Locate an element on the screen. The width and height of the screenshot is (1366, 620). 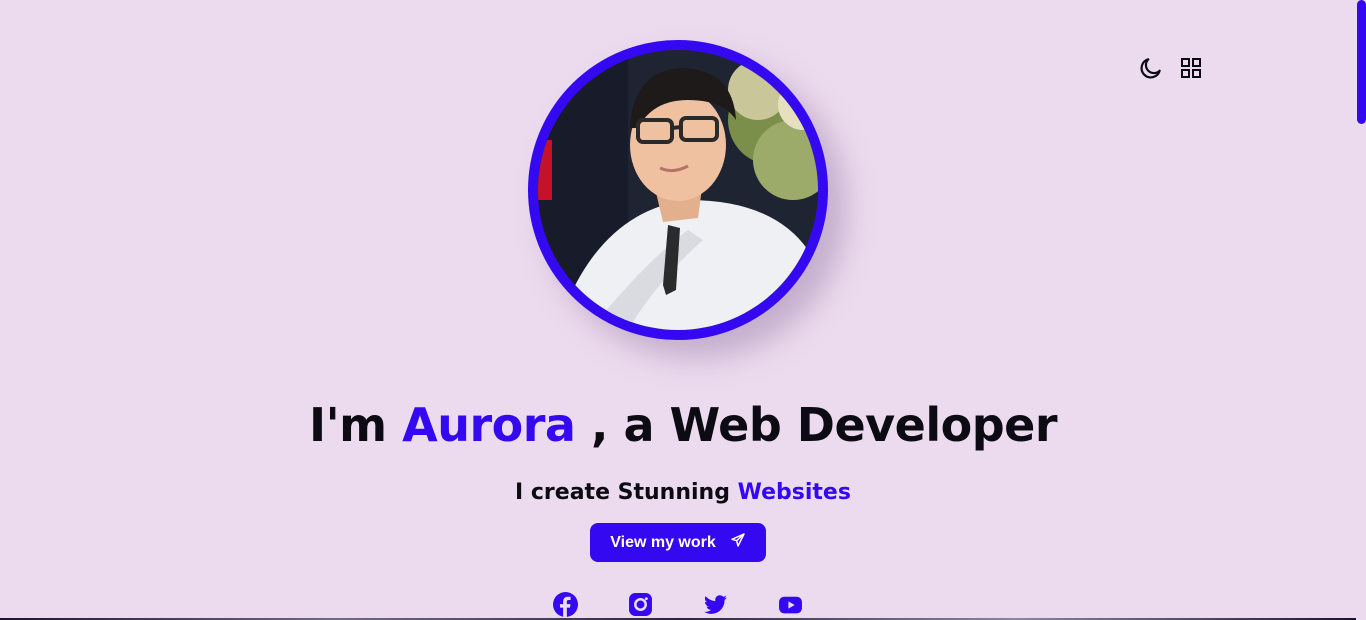
hero-subtitle: I create Stunning Websites is located at coordinates (683, 492).